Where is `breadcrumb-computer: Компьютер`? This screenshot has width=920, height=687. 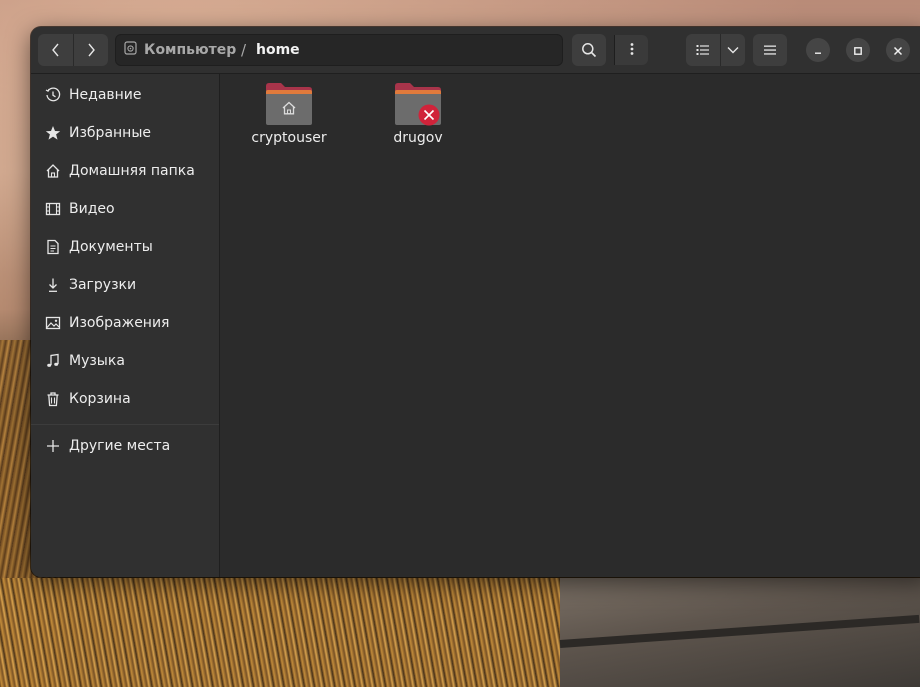
breadcrumb-computer: Компьютер is located at coordinates (180, 50).